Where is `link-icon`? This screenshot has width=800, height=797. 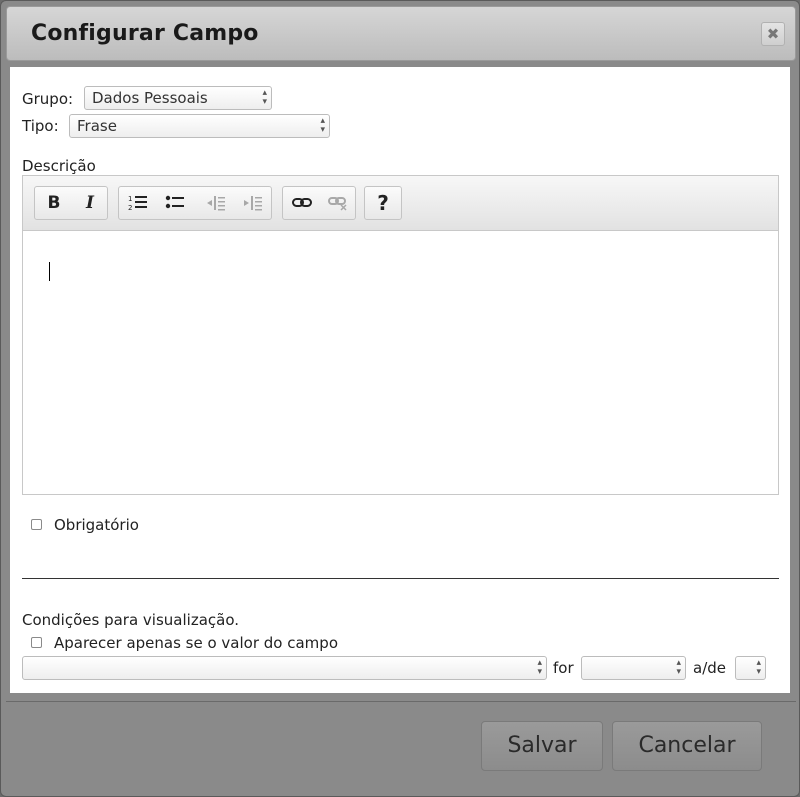
link-icon is located at coordinates (302, 202).